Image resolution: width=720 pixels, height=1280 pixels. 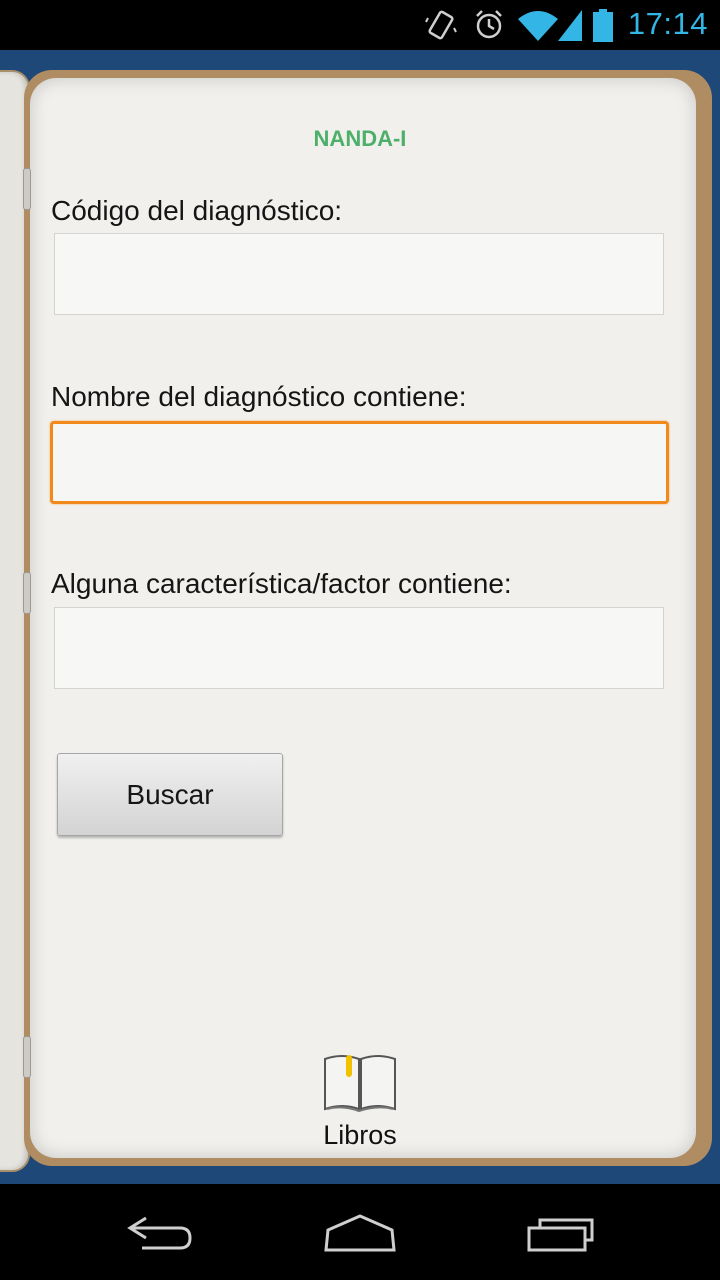 What do you see at coordinates (360, 138) in the screenshot?
I see `page-title: NANDA-I` at bounding box center [360, 138].